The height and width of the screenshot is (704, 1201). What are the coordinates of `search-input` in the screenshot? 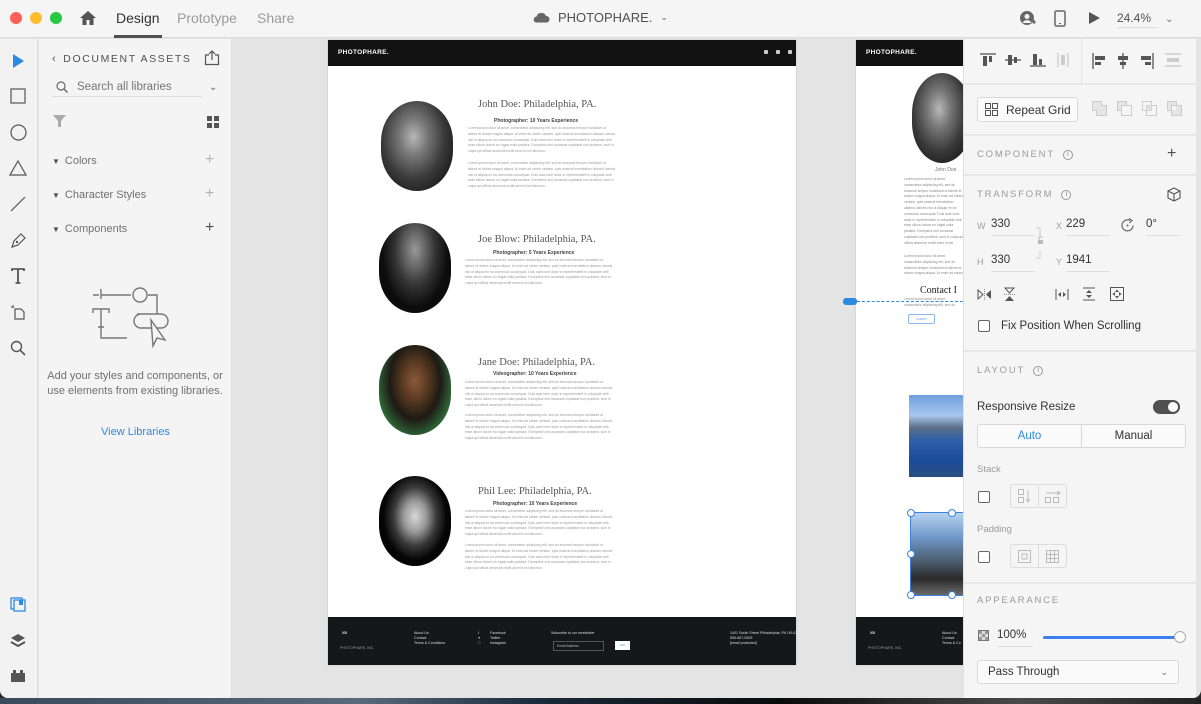 It's located at (137, 86).